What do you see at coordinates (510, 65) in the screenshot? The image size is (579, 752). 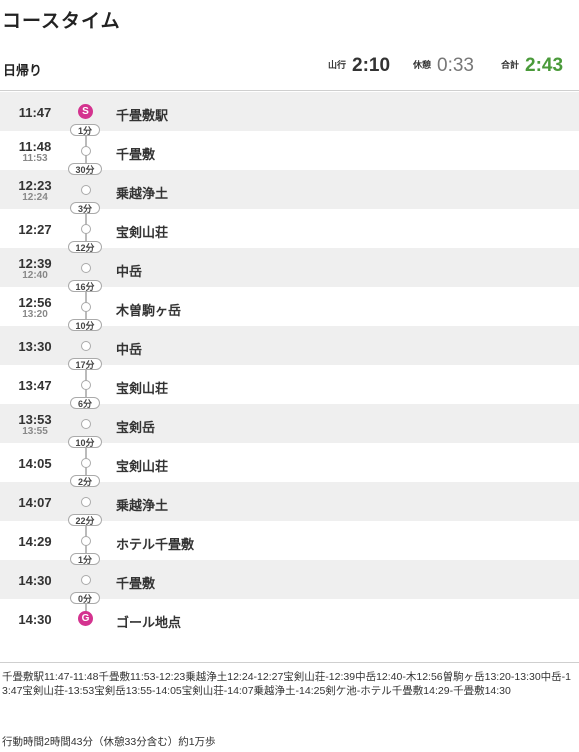 I see `total-time-label: 合計` at bounding box center [510, 65].